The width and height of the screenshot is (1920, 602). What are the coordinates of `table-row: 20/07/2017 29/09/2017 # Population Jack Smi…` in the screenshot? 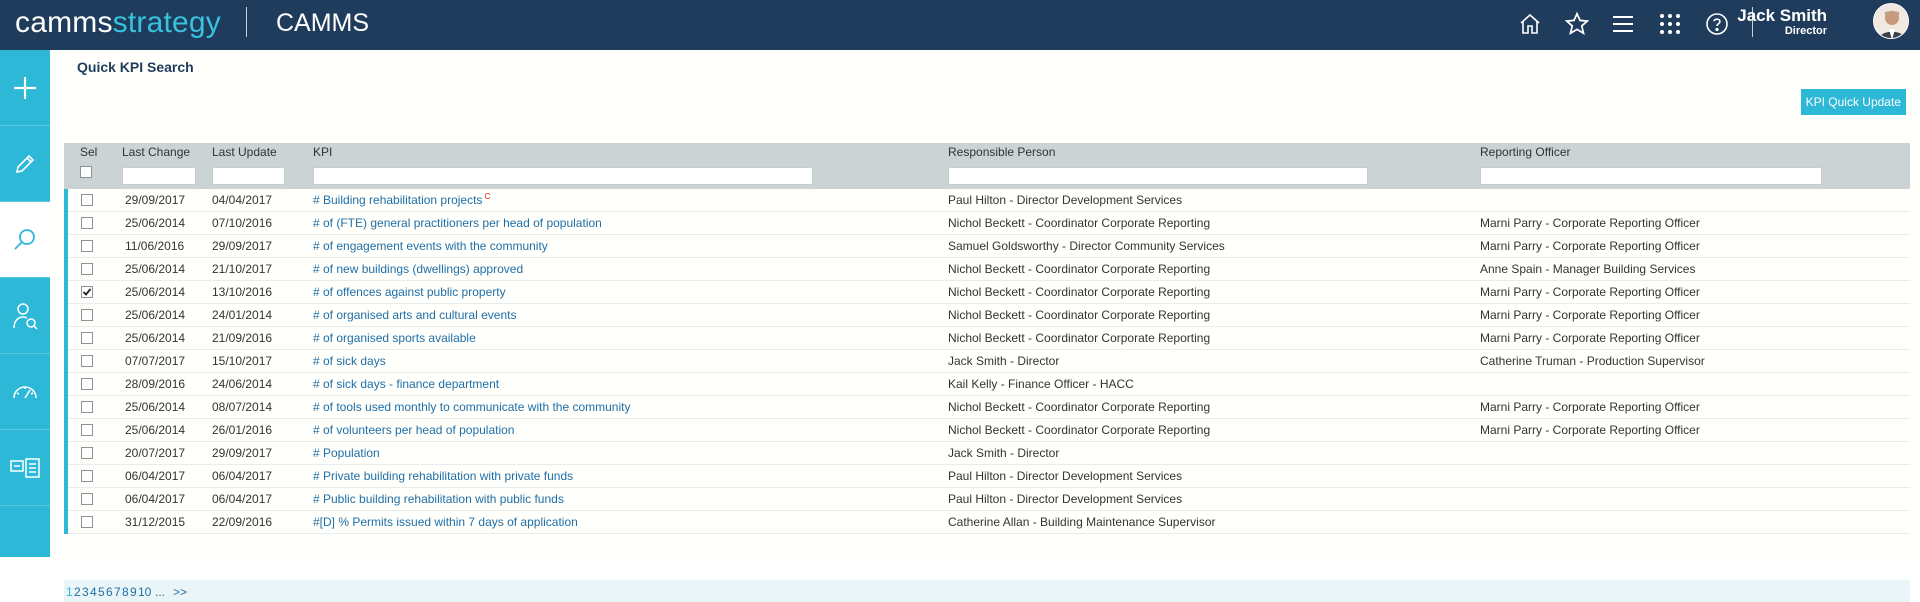 It's located at (987, 453).